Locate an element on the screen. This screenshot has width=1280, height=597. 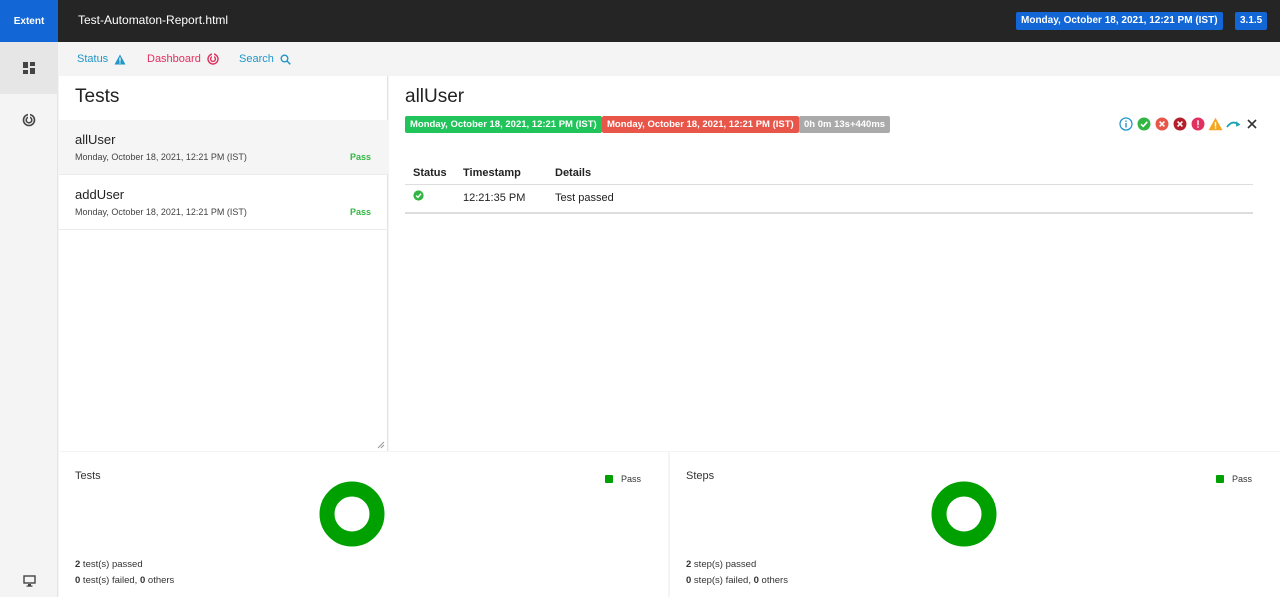
subnav-search: Search is located at coordinates (265, 59).